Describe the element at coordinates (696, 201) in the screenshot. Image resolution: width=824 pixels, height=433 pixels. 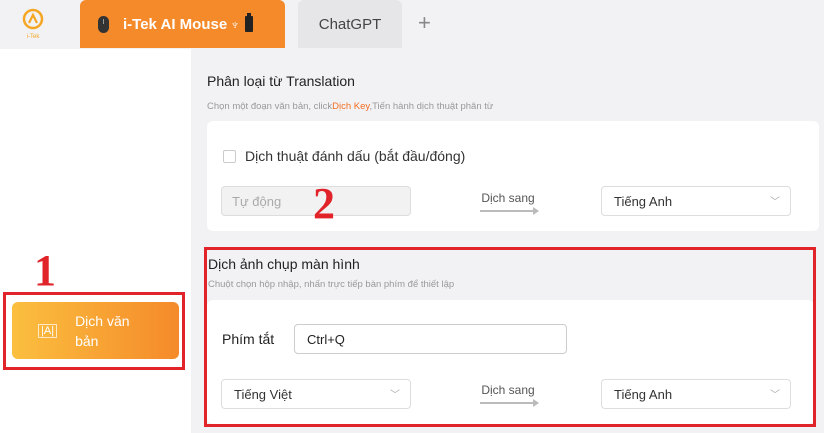
I see `target-language-select: Tiếng Anh ﹀` at that location.